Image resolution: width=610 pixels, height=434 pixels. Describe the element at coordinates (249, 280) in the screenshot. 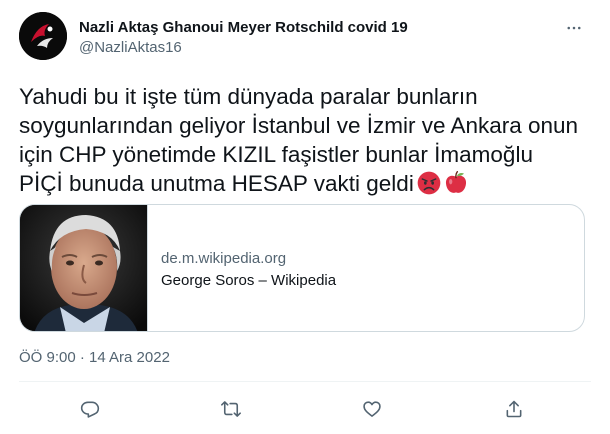

I see `link-title: George Soros – Wikipedia` at that location.